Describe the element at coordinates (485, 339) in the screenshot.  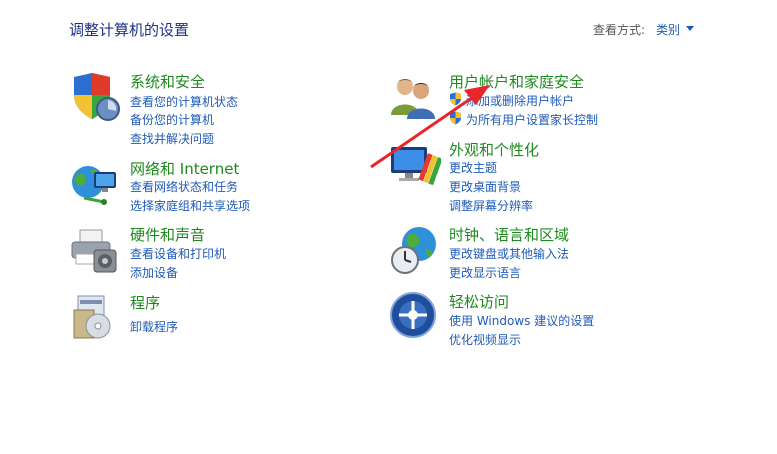
I see `link-optimize-visual-display: 优化视频显示` at that location.